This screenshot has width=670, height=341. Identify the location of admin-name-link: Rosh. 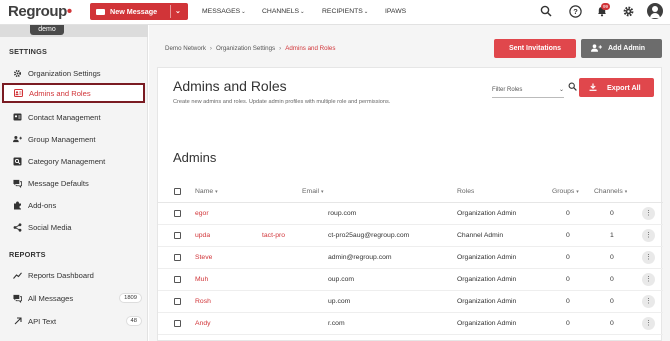
(203, 301).